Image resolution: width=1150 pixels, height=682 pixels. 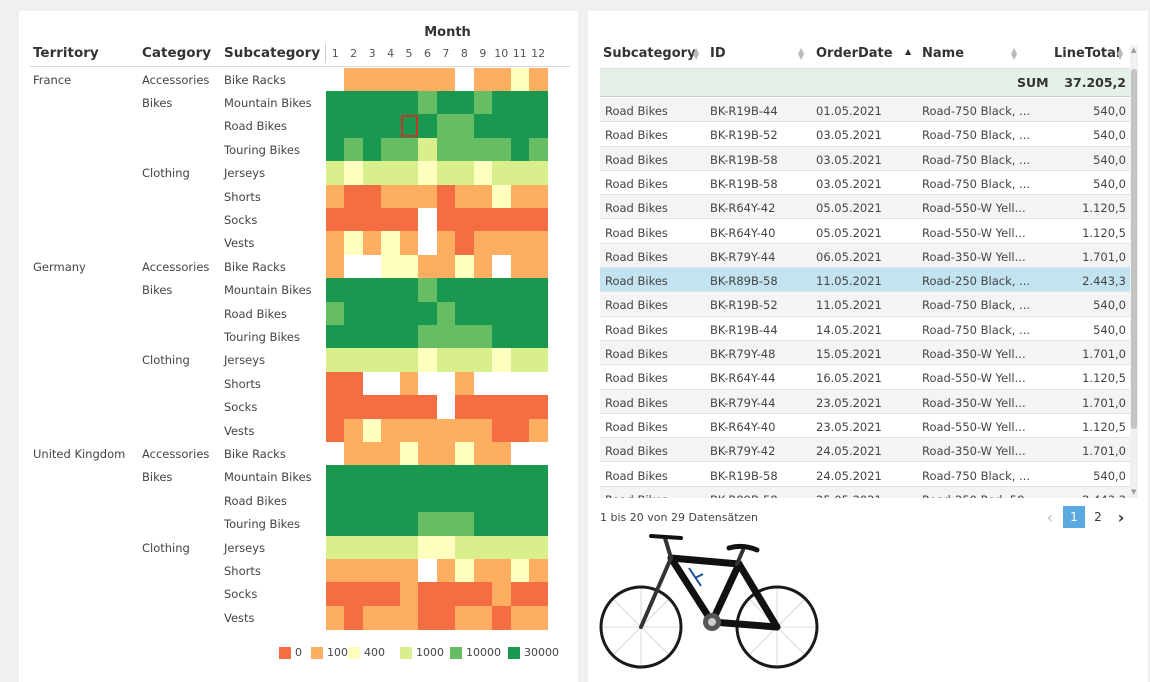 I want to click on sort-id-icon: ▲ ▼, so click(x=801, y=54).